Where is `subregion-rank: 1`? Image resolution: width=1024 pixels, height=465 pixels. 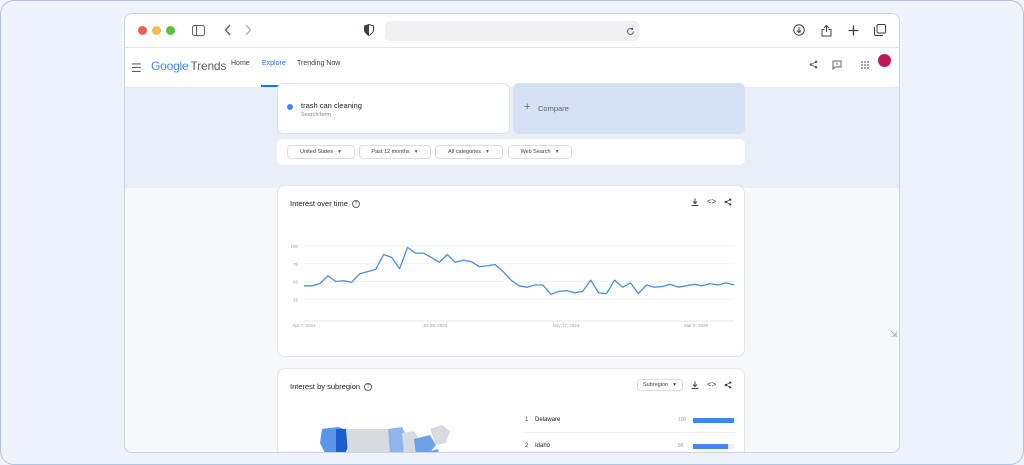
subregion-rank: 1 is located at coordinates (527, 420).